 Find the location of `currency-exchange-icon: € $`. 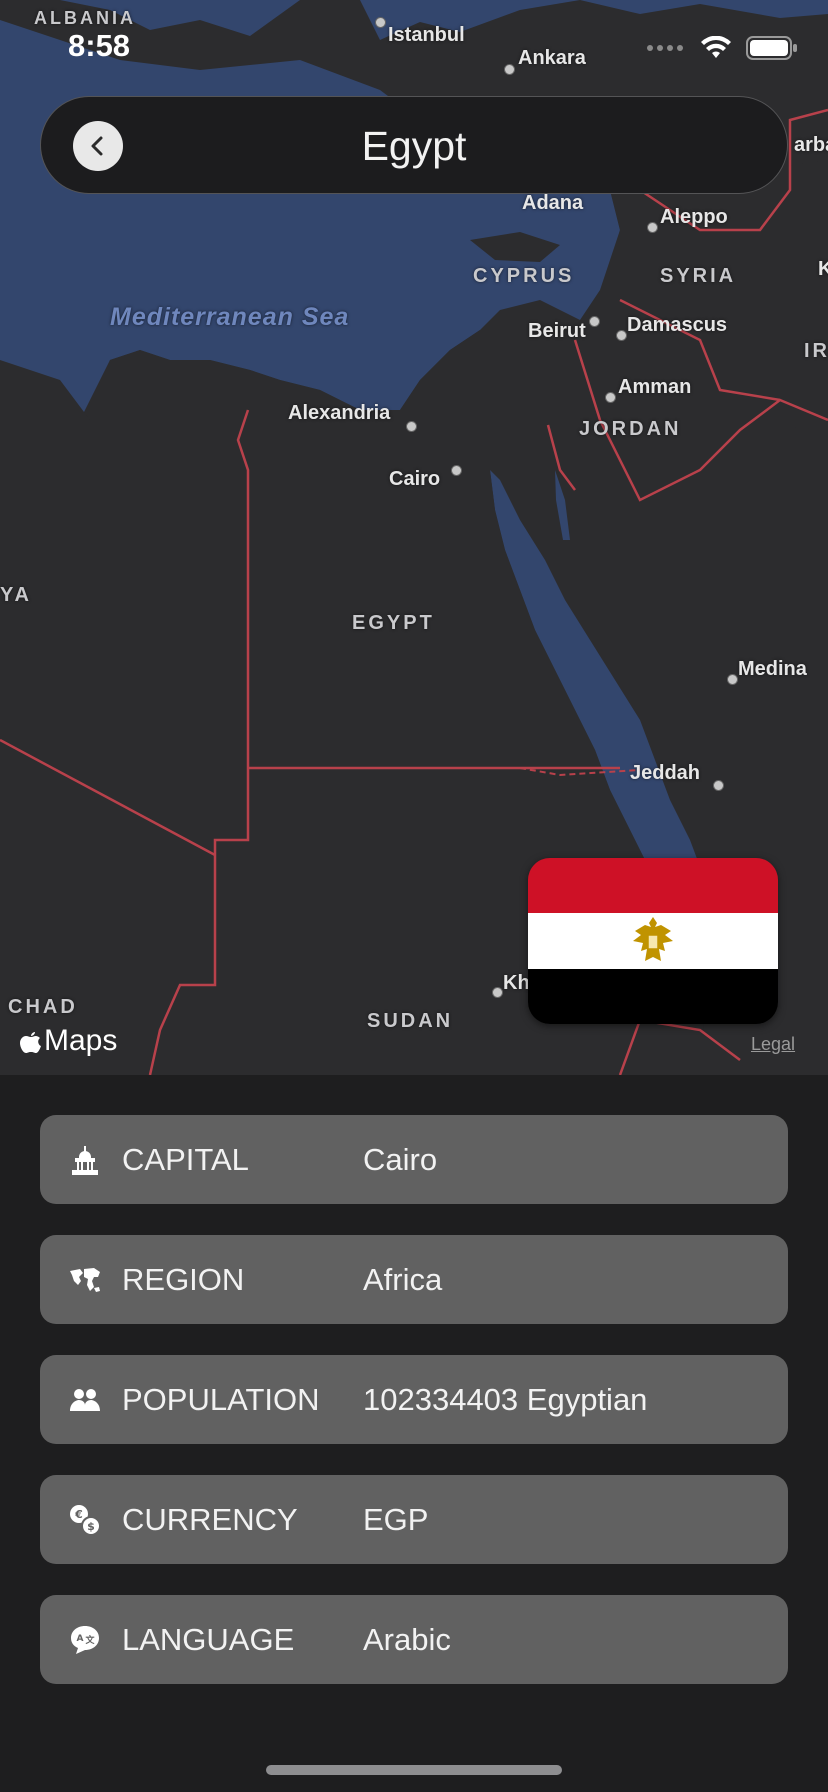

currency-exchange-icon: € $ is located at coordinates (85, 1520).